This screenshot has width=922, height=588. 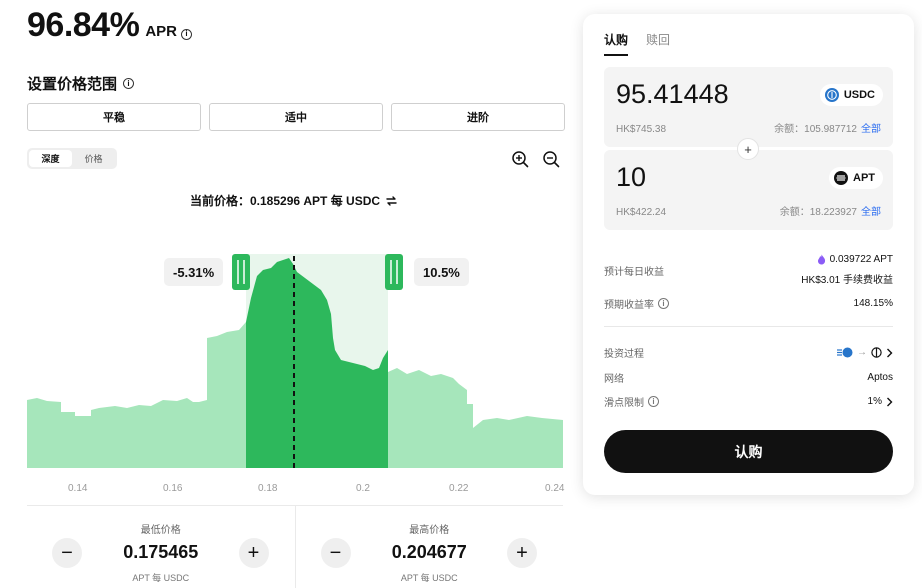 I want to click on toggle-price: 价格, so click(x=93, y=158).